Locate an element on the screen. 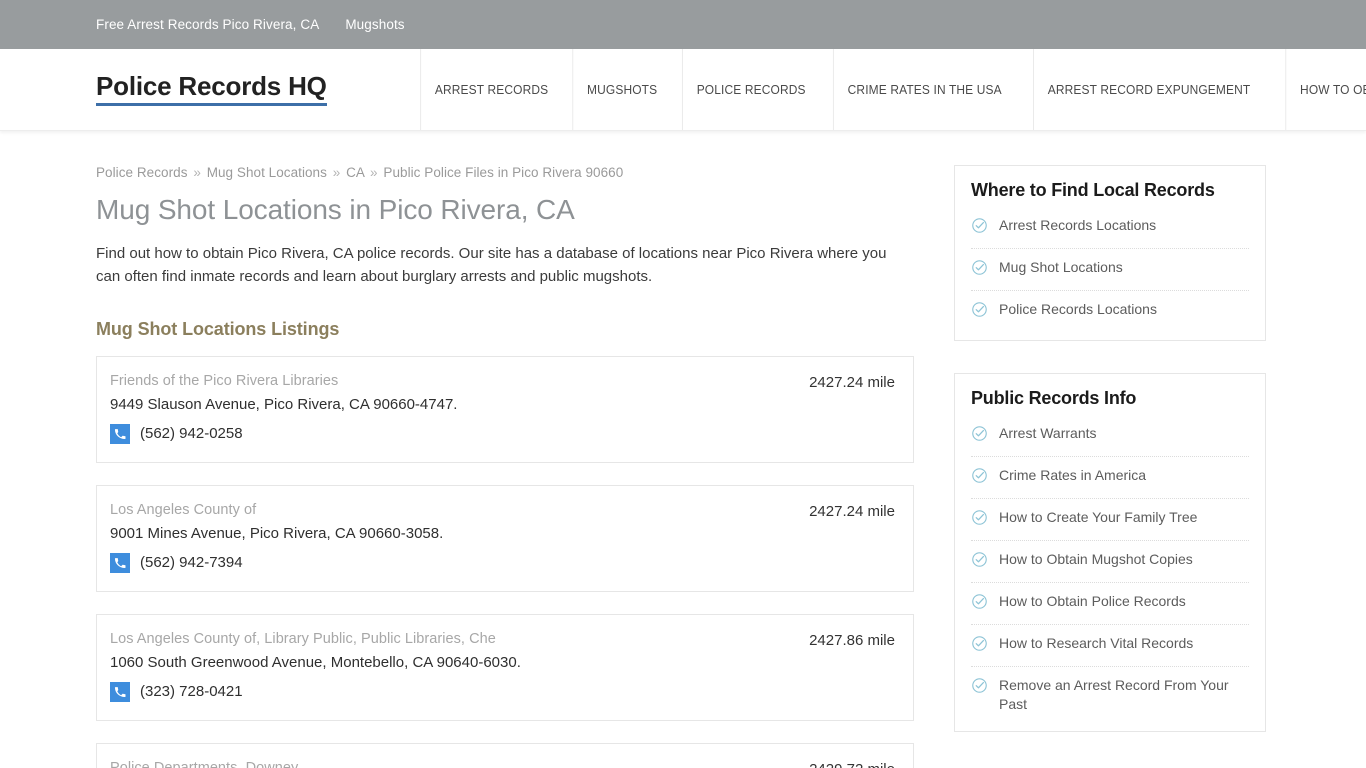  list-item-label: How to Create Your Family Tree is located at coordinates (1098, 517).